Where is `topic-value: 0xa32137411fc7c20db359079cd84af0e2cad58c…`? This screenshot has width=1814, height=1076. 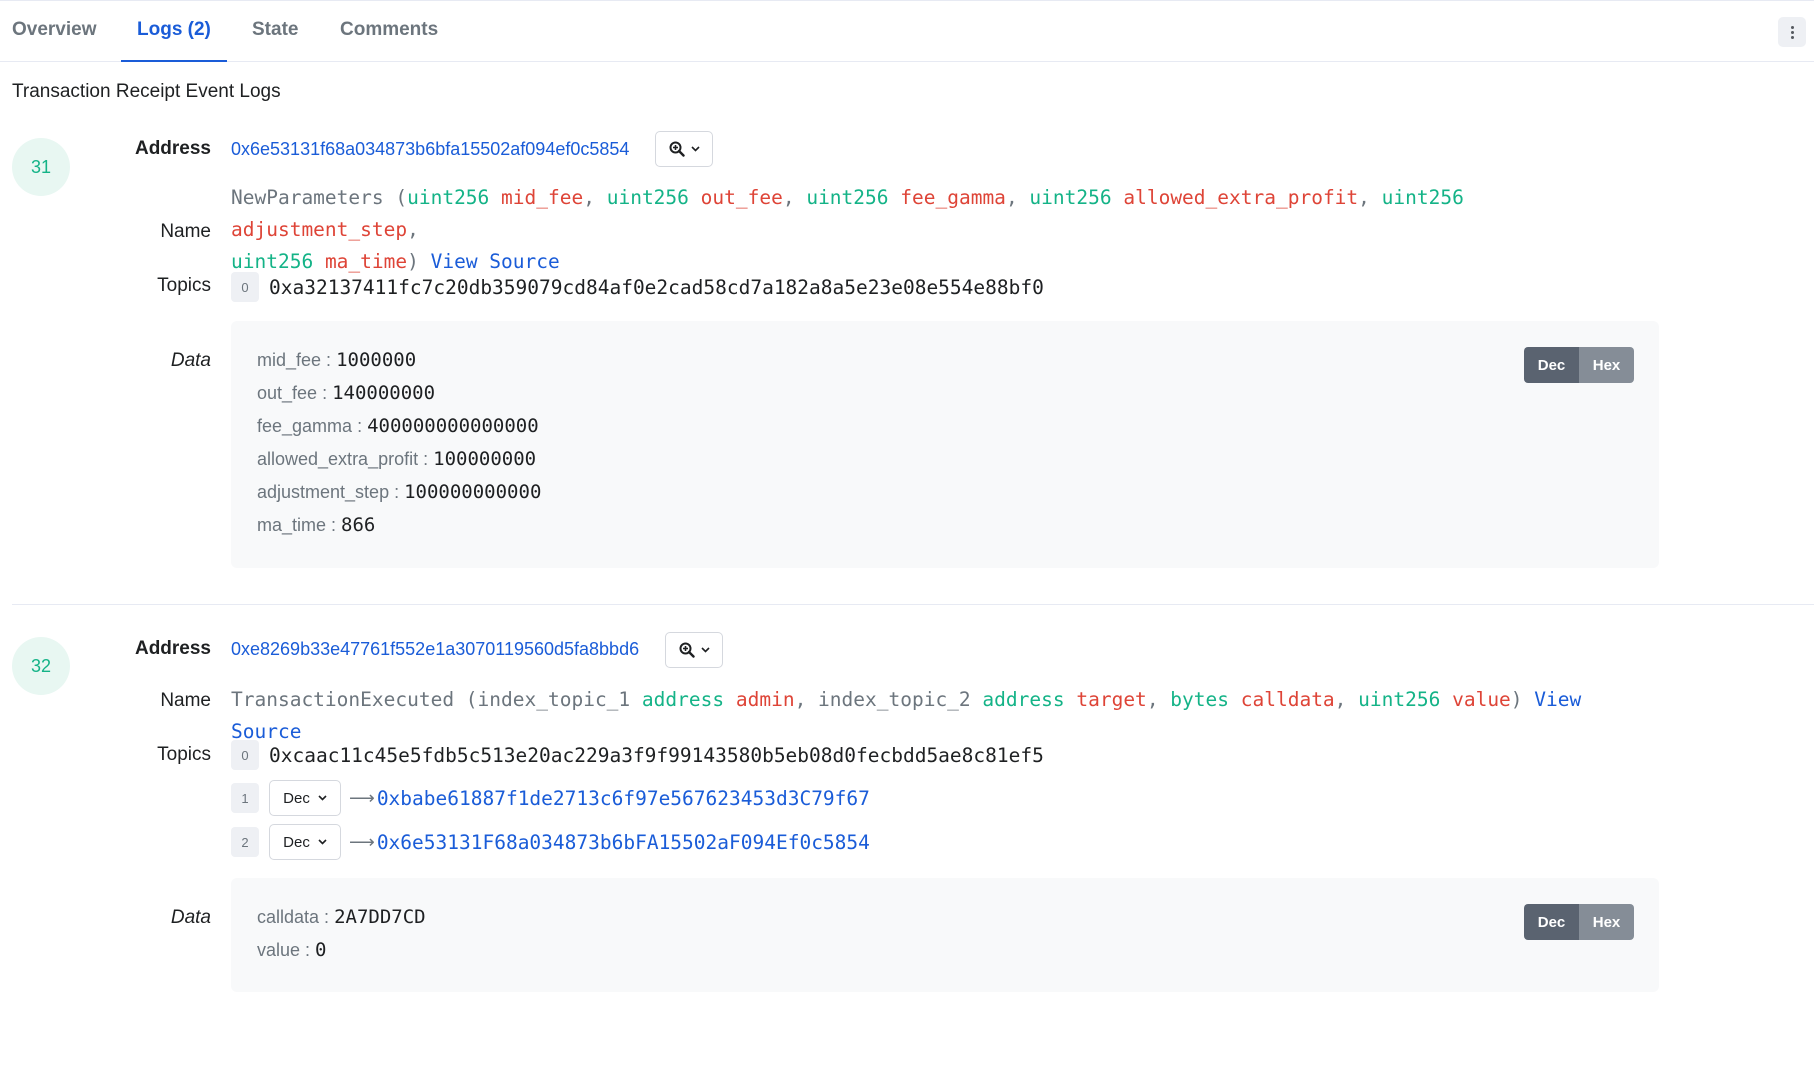 topic-value: 0xa32137411fc7c20db359079cd84af0e2cad58c… is located at coordinates (656, 287).